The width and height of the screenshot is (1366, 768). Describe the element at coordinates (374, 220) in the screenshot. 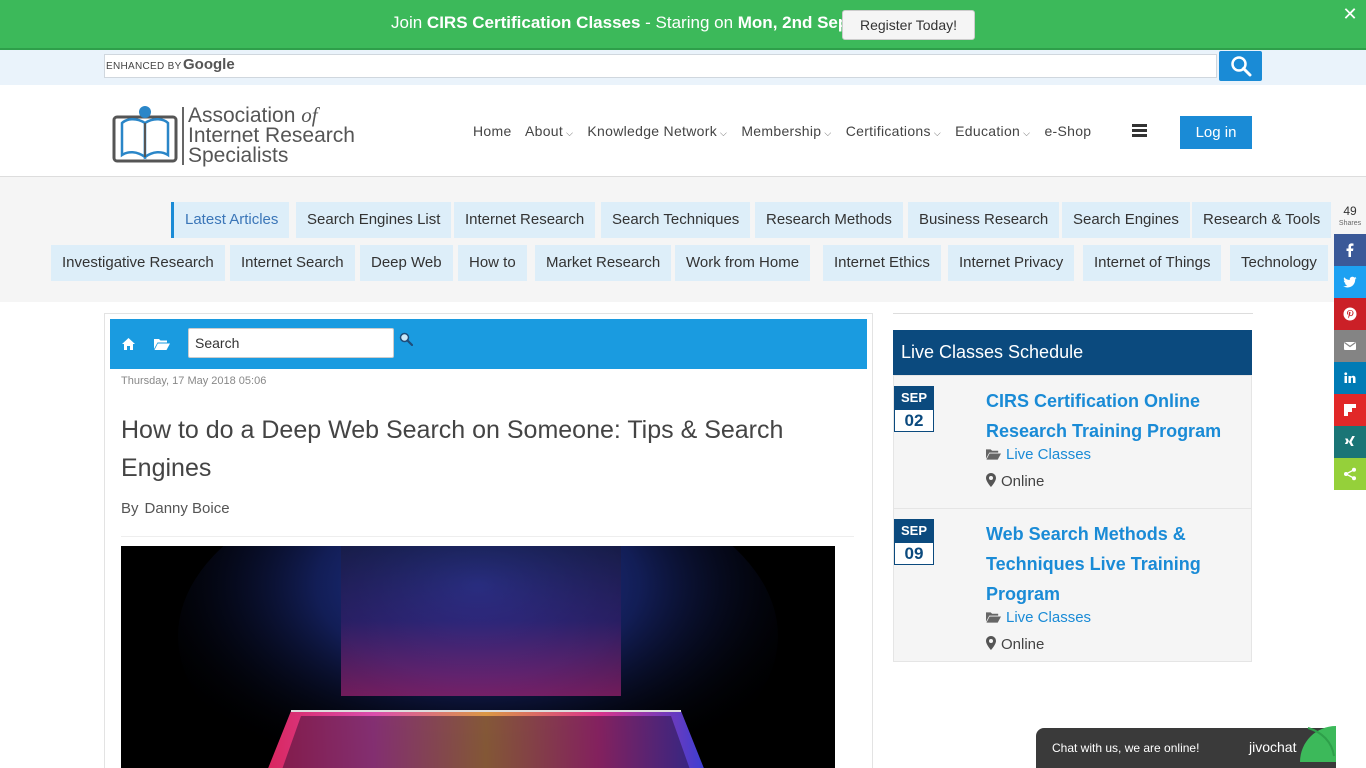

I see `tag-search-engines-list: Search Engines List` at that location.